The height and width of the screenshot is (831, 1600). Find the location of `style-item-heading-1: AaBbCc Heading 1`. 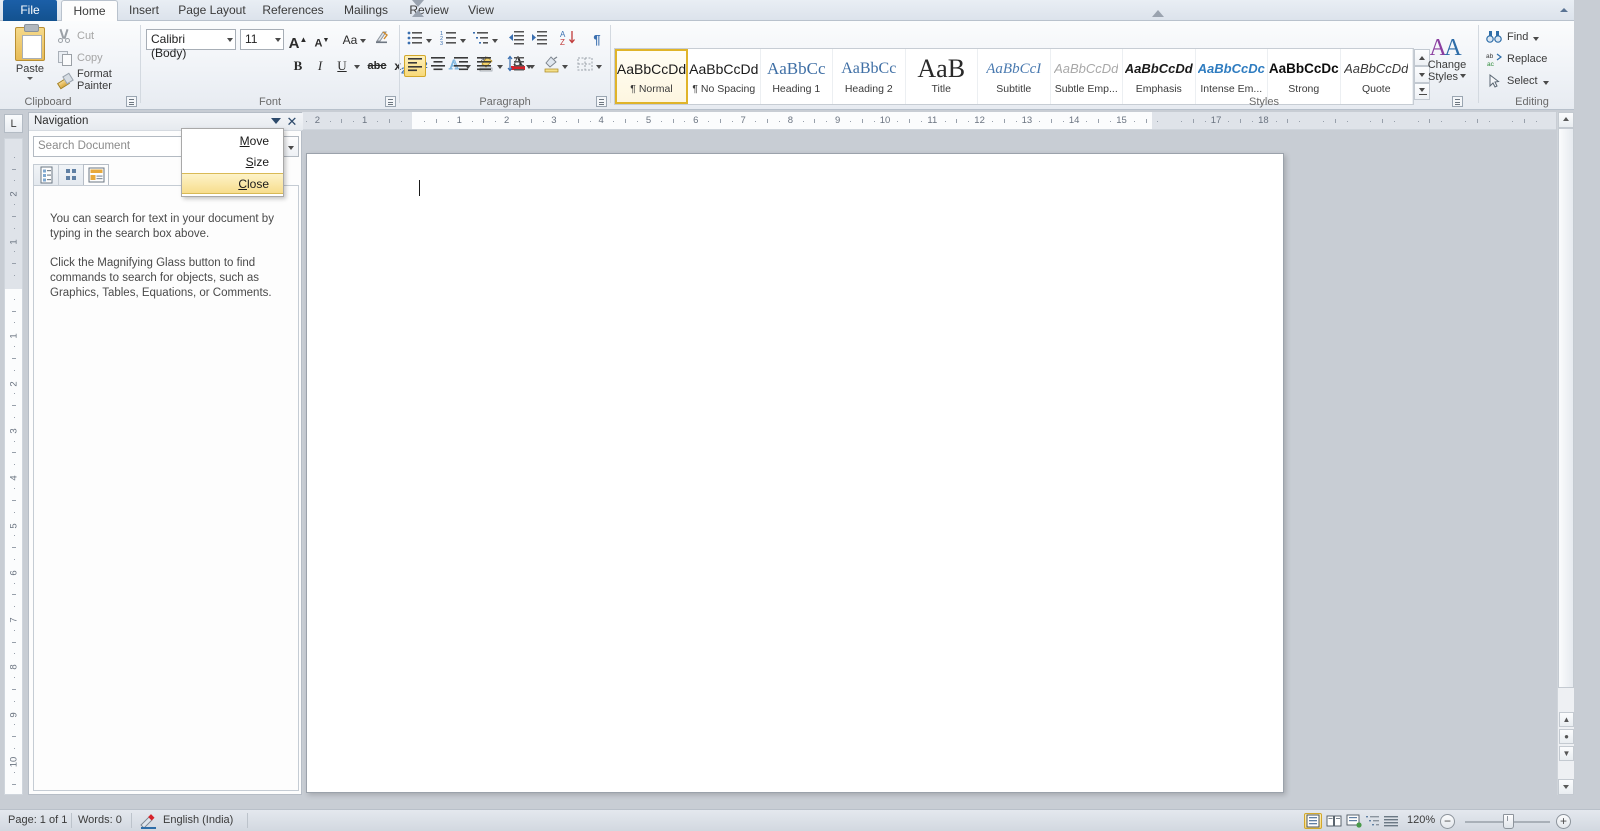

style-item-heading-1: AaBbCc Heading 1 is located at coordinates (796, 76).